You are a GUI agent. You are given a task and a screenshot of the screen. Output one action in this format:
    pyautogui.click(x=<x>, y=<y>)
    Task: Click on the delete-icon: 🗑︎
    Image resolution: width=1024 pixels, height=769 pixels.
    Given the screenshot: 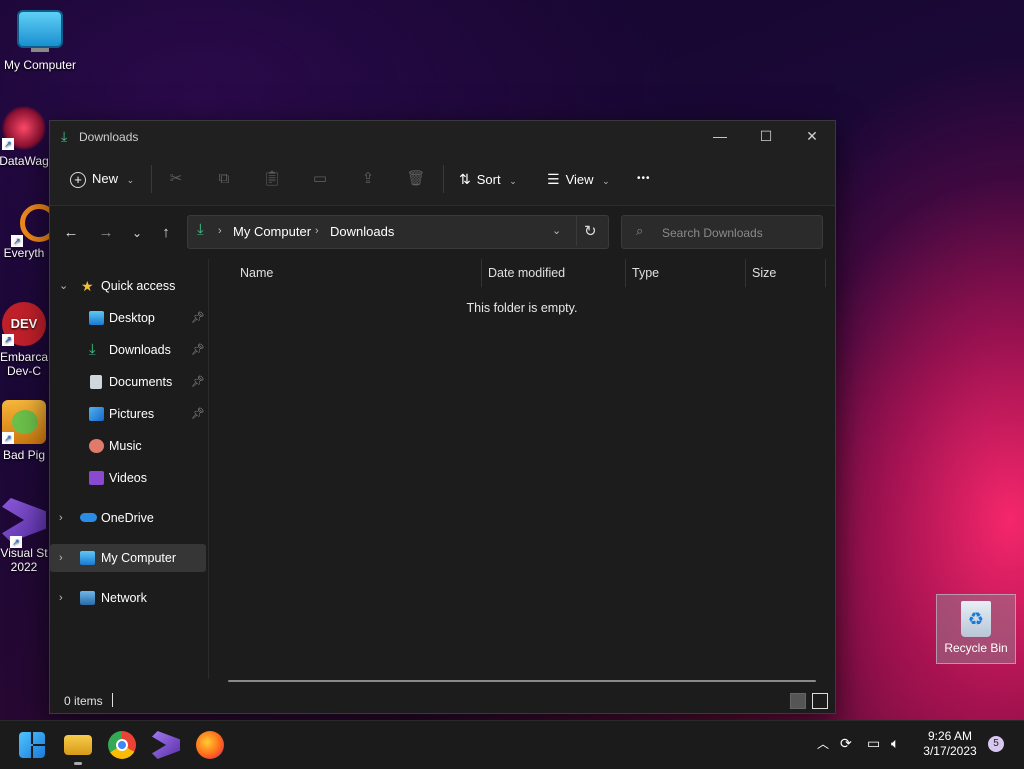 What is the action you would take?
    pyautogui.click(x=416, y=179)
    